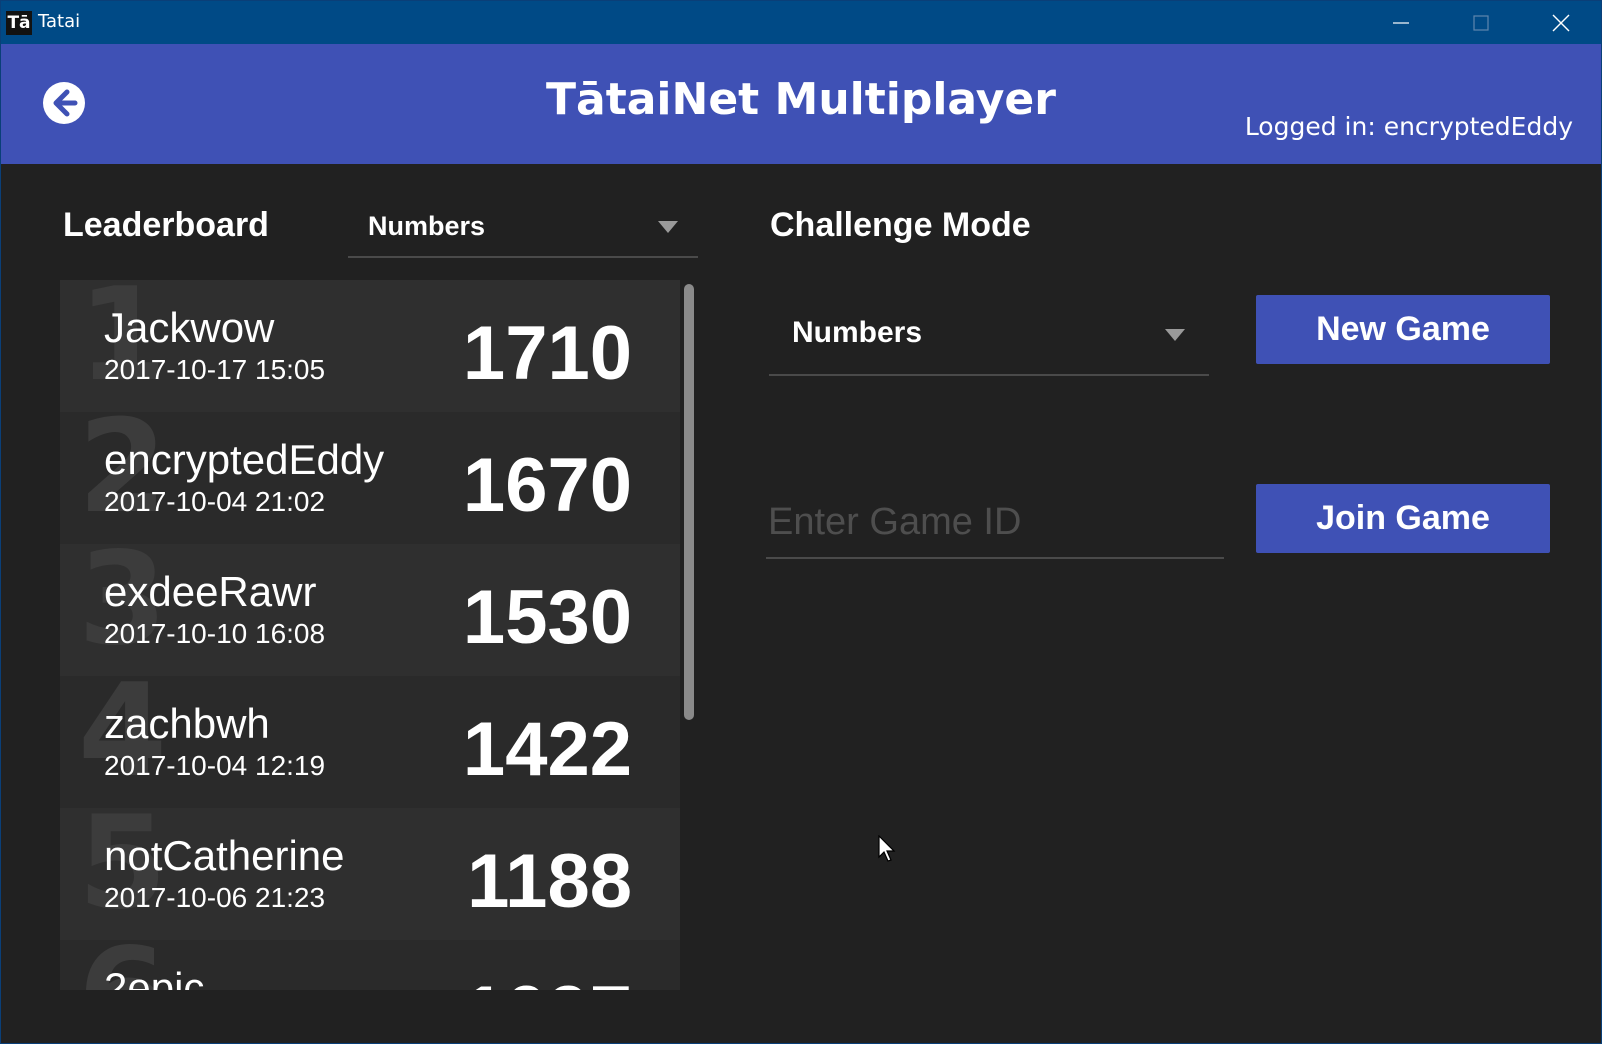 Image resolution: width=1602 pixels, height=1044 pixels. I want to click on leaderboard-scrollbar, so click(689, 502).